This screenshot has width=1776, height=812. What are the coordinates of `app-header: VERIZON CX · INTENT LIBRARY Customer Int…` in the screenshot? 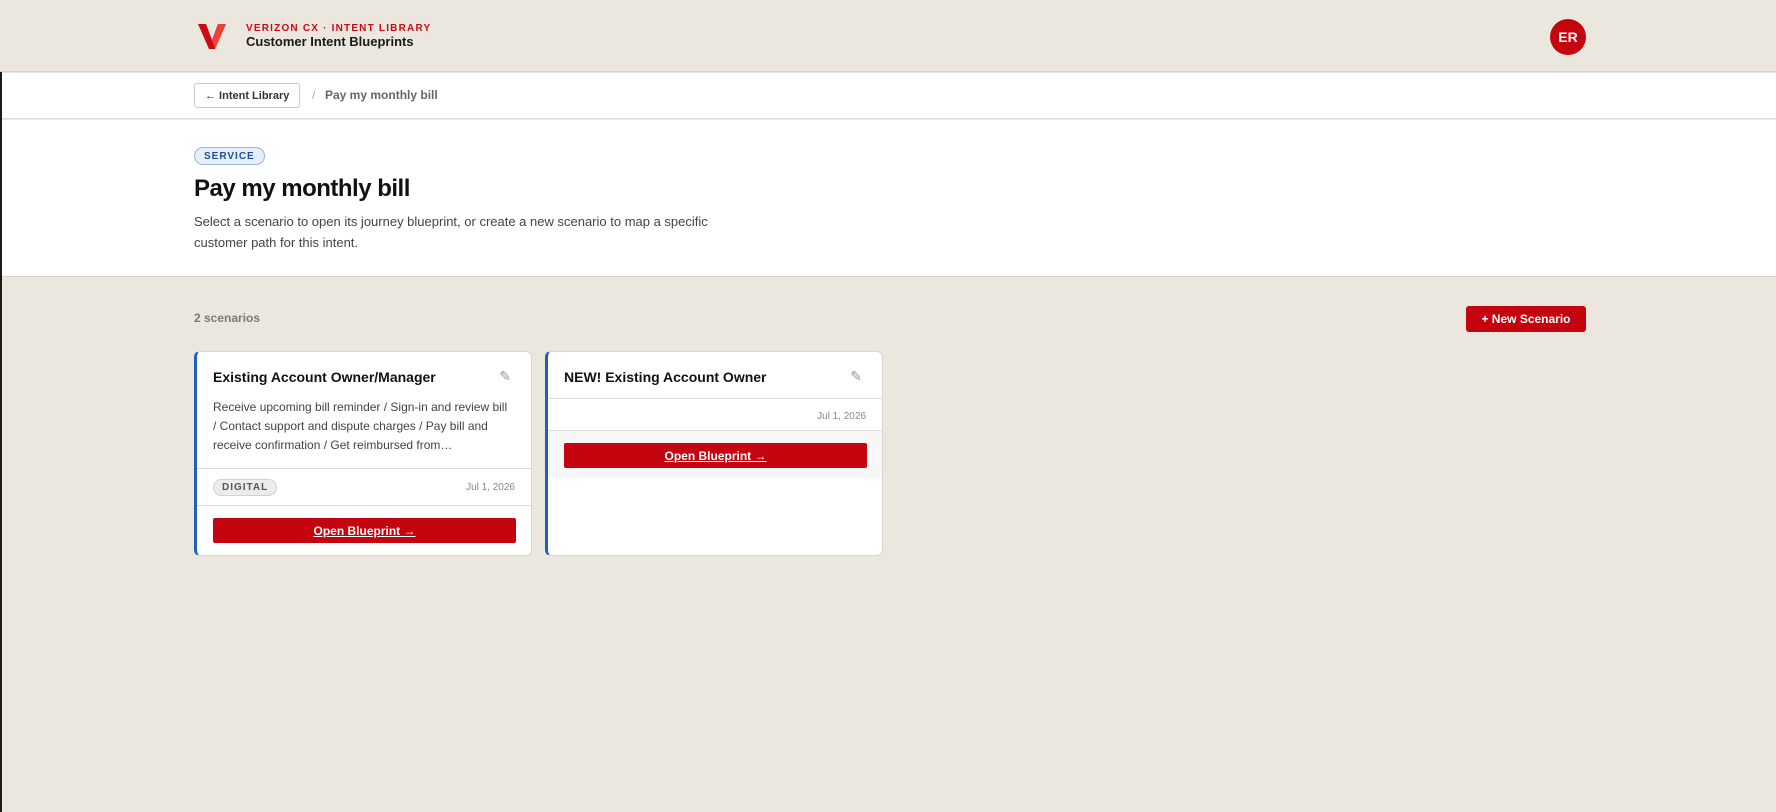 It's located at (888, 36).